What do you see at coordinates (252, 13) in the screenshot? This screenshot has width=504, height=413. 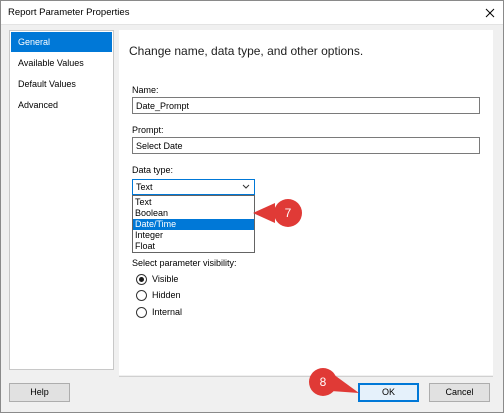 I see `title-bar: Report Parameter Properties` at bounding box center [252, 13].